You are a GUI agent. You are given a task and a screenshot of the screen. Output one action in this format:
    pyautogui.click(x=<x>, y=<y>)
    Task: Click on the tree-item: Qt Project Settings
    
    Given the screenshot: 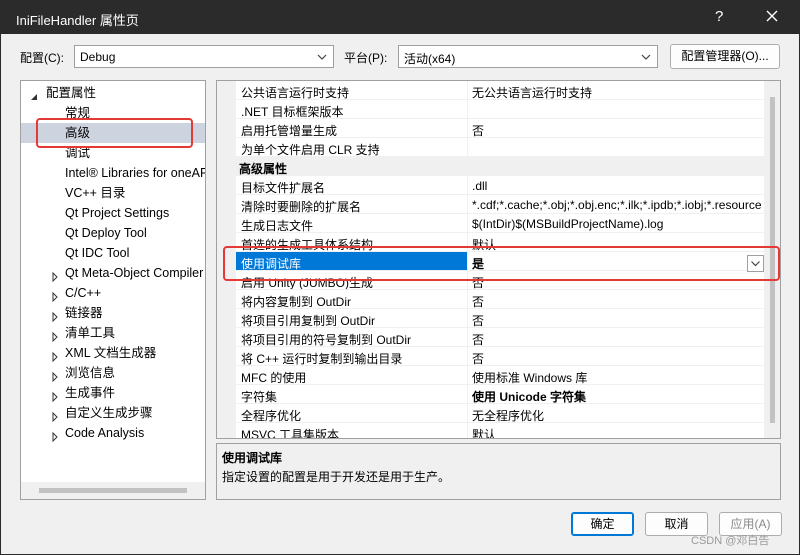 What is the action you would take?
    pyautogui.click(x=113, y=213)
    